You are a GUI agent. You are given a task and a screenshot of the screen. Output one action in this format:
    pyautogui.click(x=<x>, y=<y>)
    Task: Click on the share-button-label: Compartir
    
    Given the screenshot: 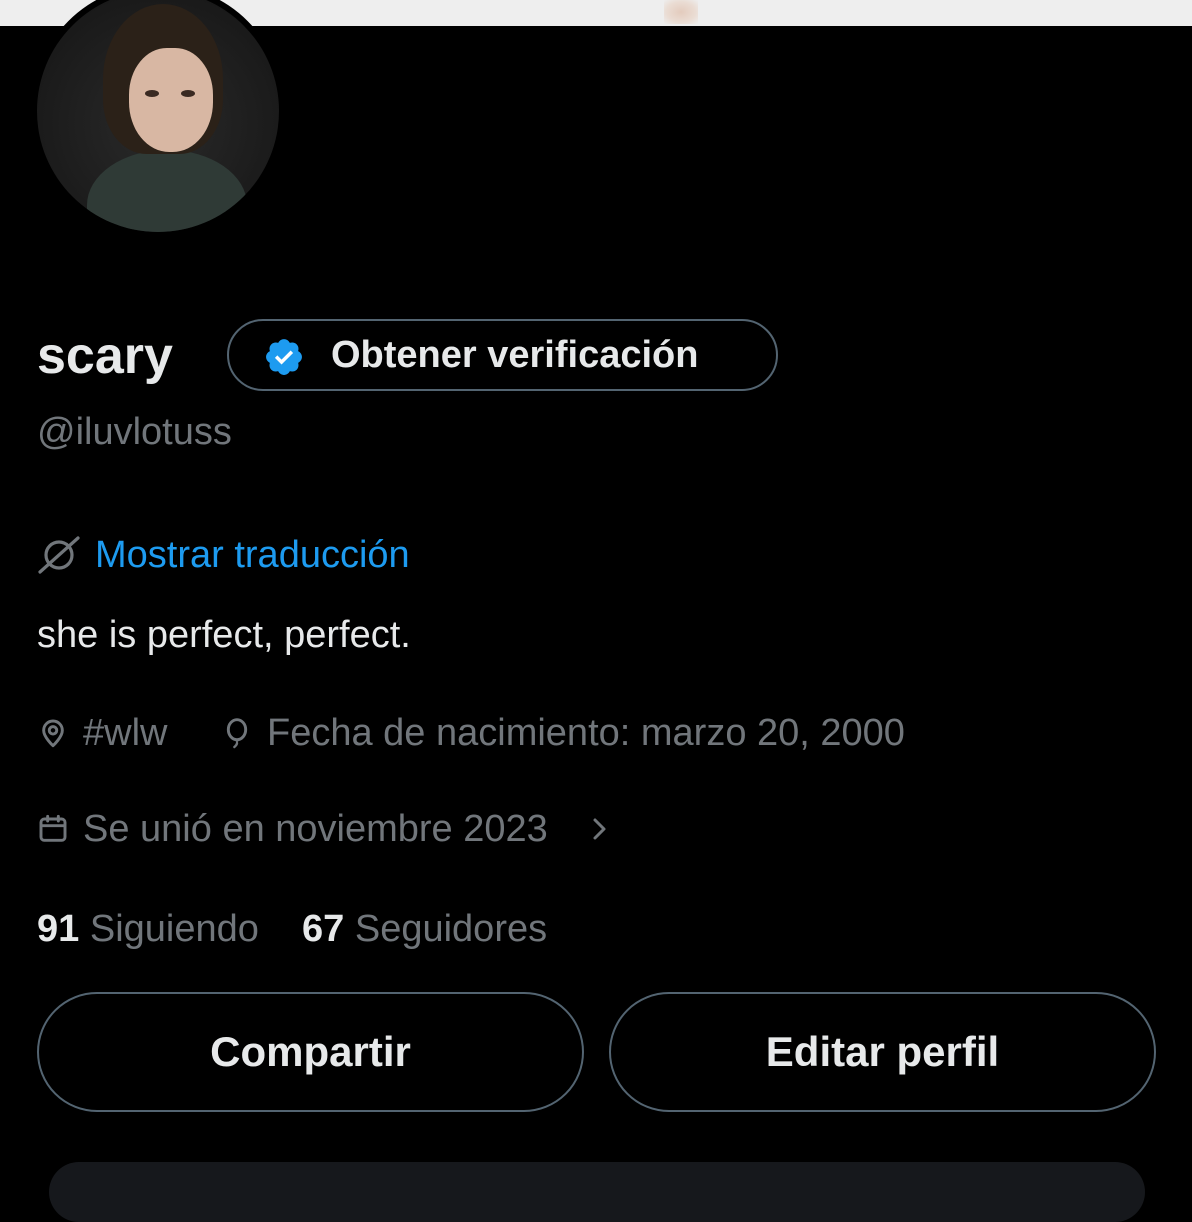 What is the action you would take?
    pyautogui.click(x=310, y=1051)
    